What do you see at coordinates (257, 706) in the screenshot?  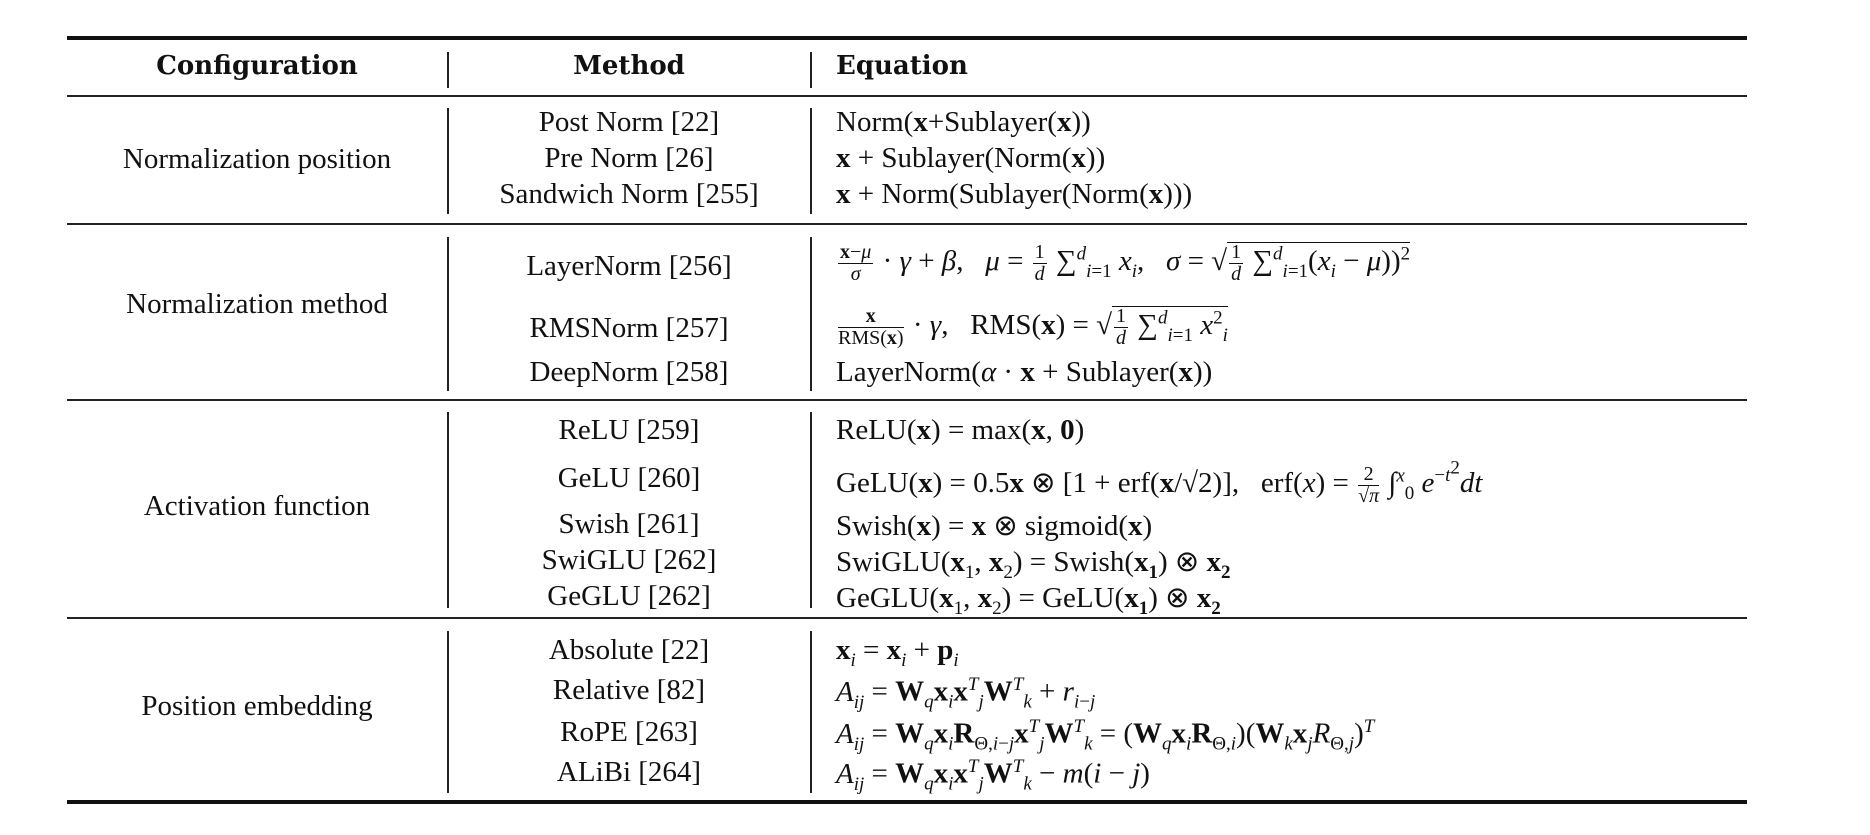 I see `config-position-embedding: Position embedding` at bounding box center [257, 706].